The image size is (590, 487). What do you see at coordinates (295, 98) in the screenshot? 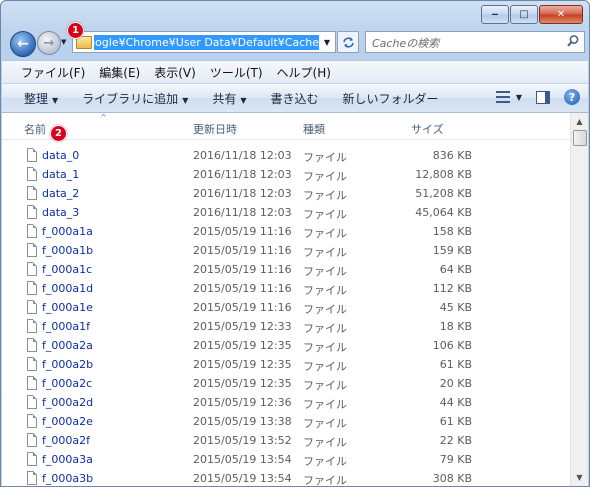
I see `burn-button: 書き込む` at bounding box center [295, 98].